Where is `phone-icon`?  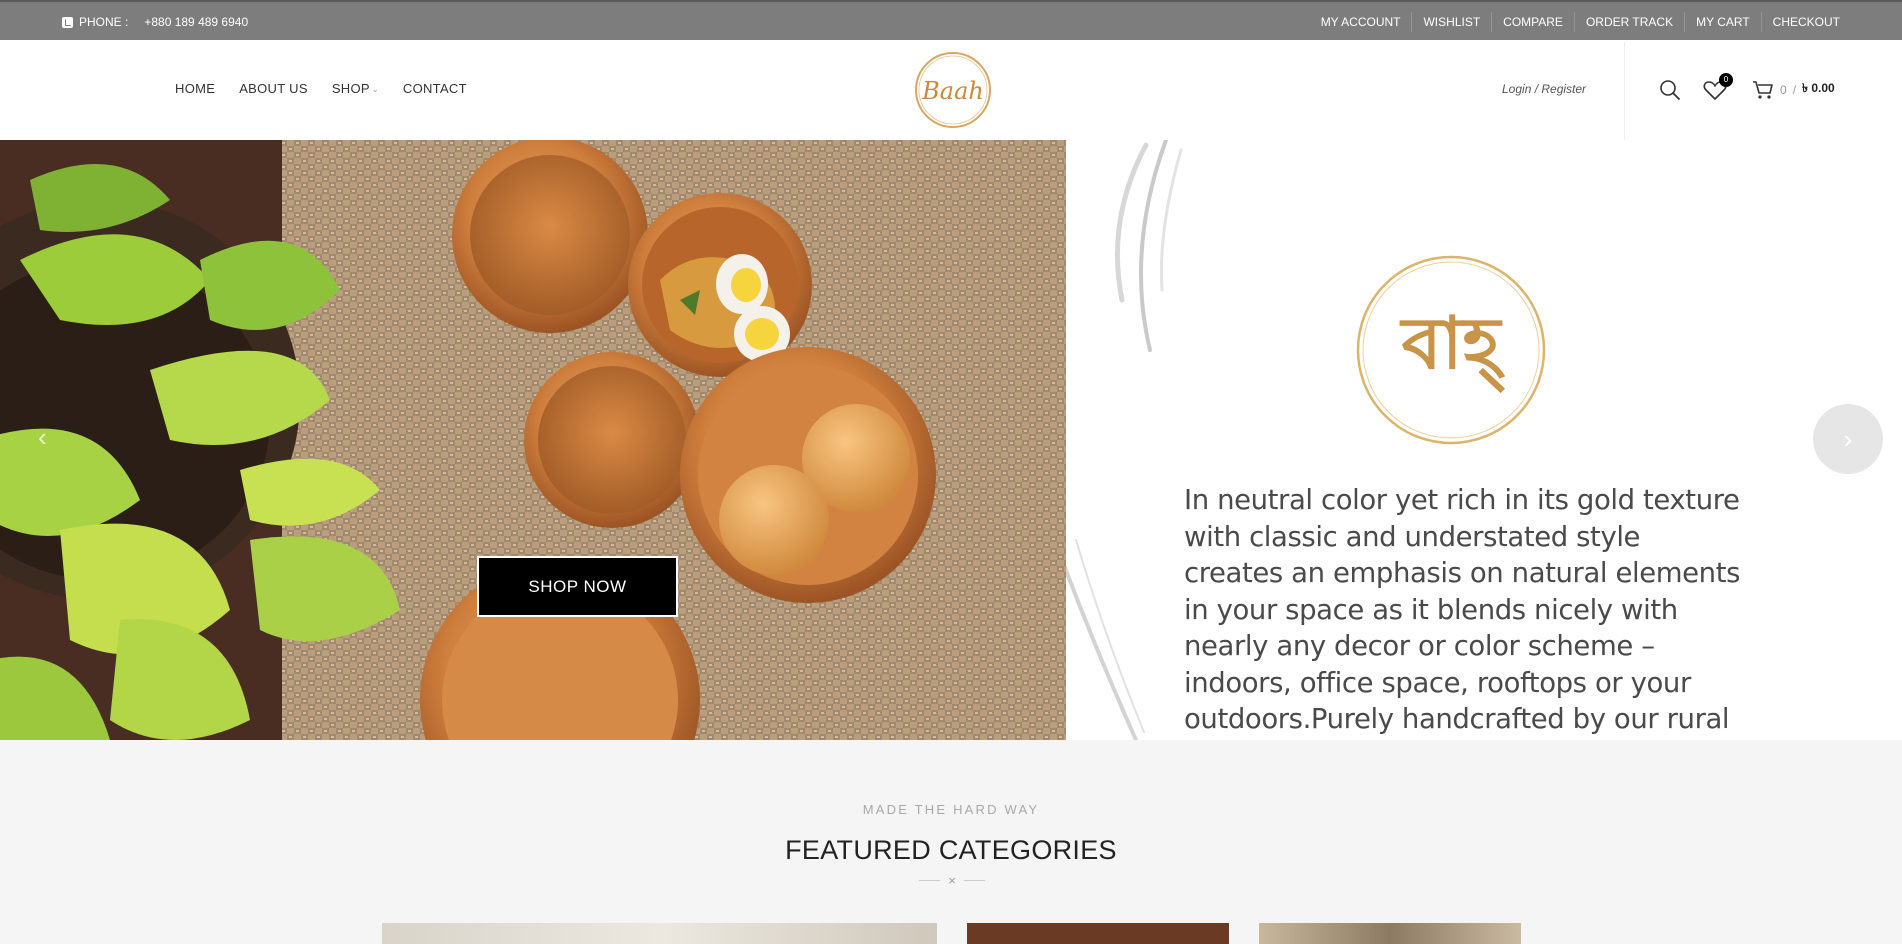
phone-icon is located at coordinates (67, 22).